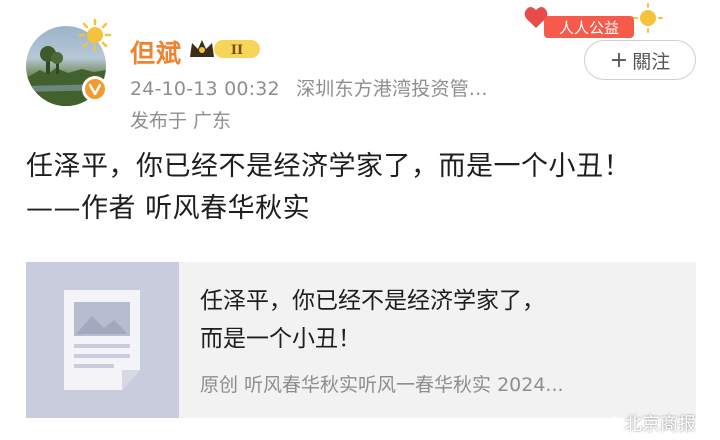  What do you see at coordinates (95, 89) in the screenshot?
I see `verified-badge-icon` at bounding box center [95, 89].